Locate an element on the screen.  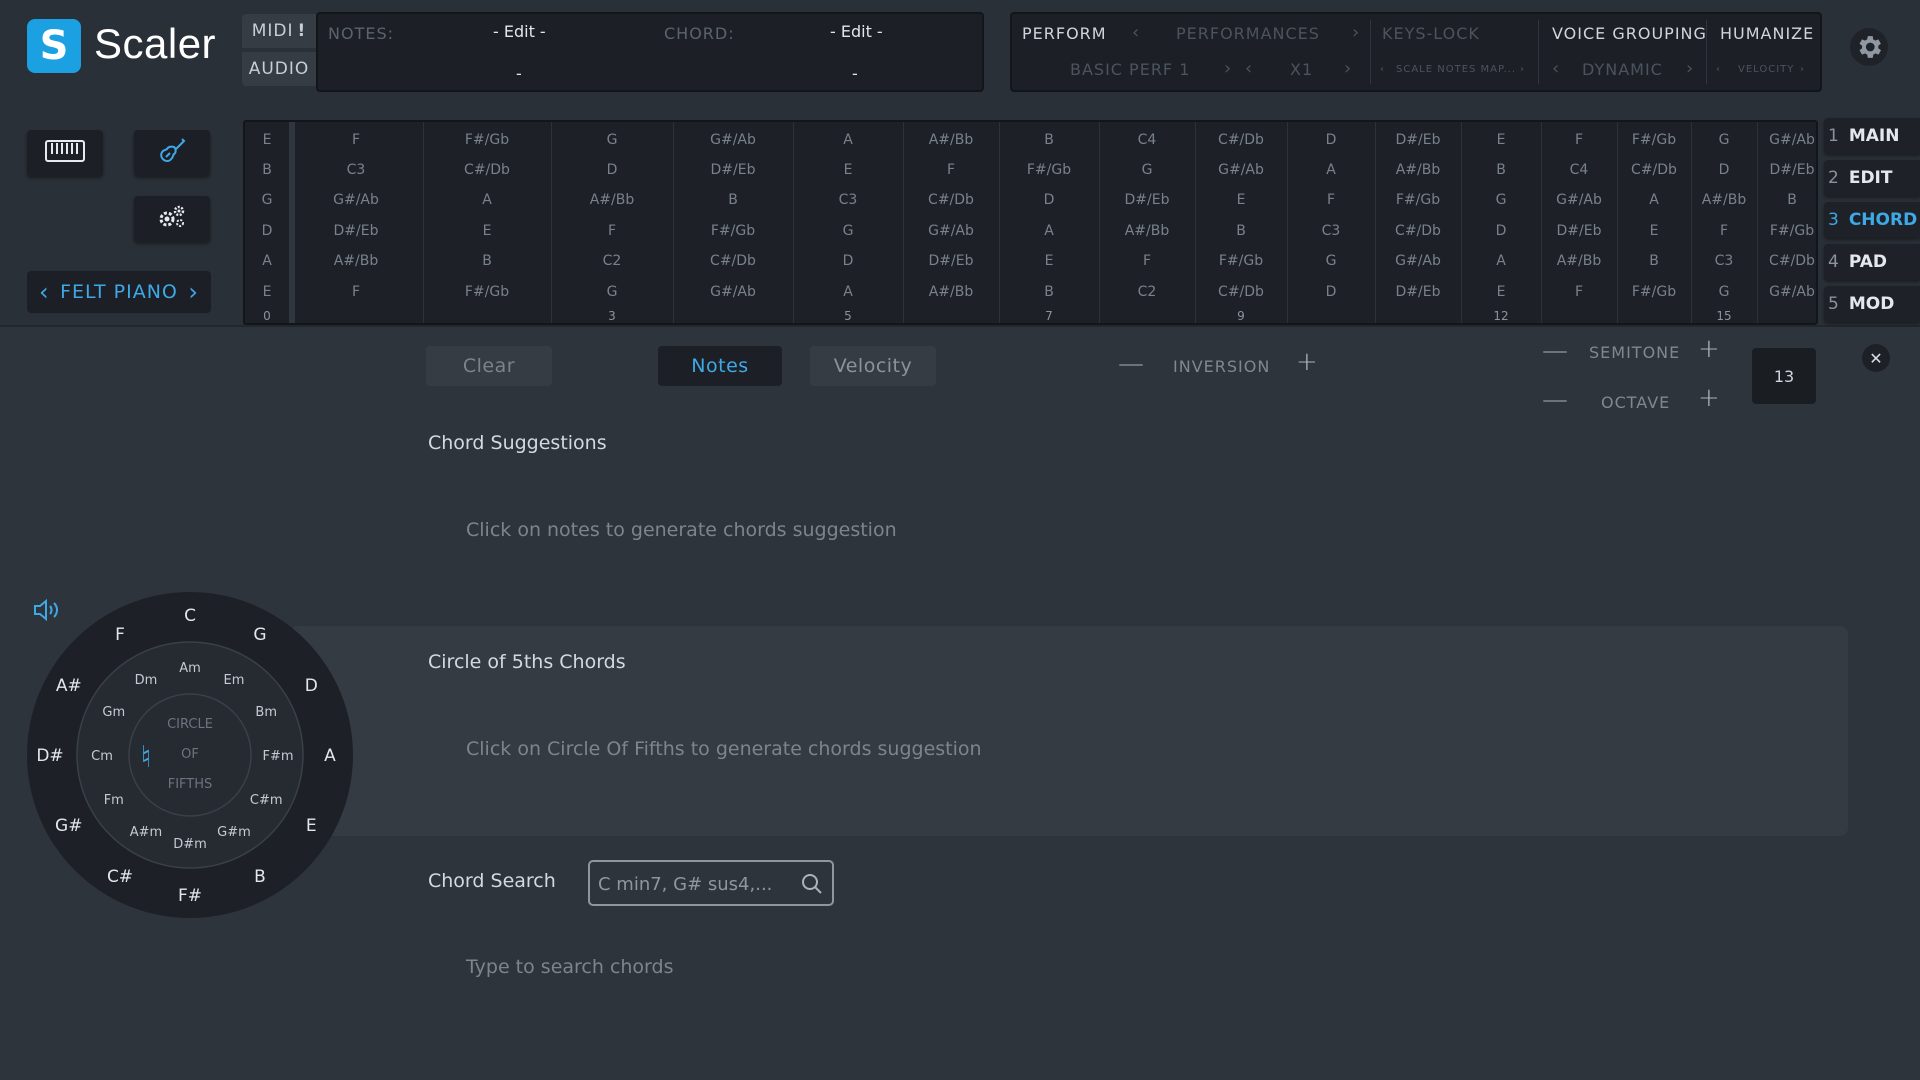
guitar-view-button is located at coordinates (172, 153).